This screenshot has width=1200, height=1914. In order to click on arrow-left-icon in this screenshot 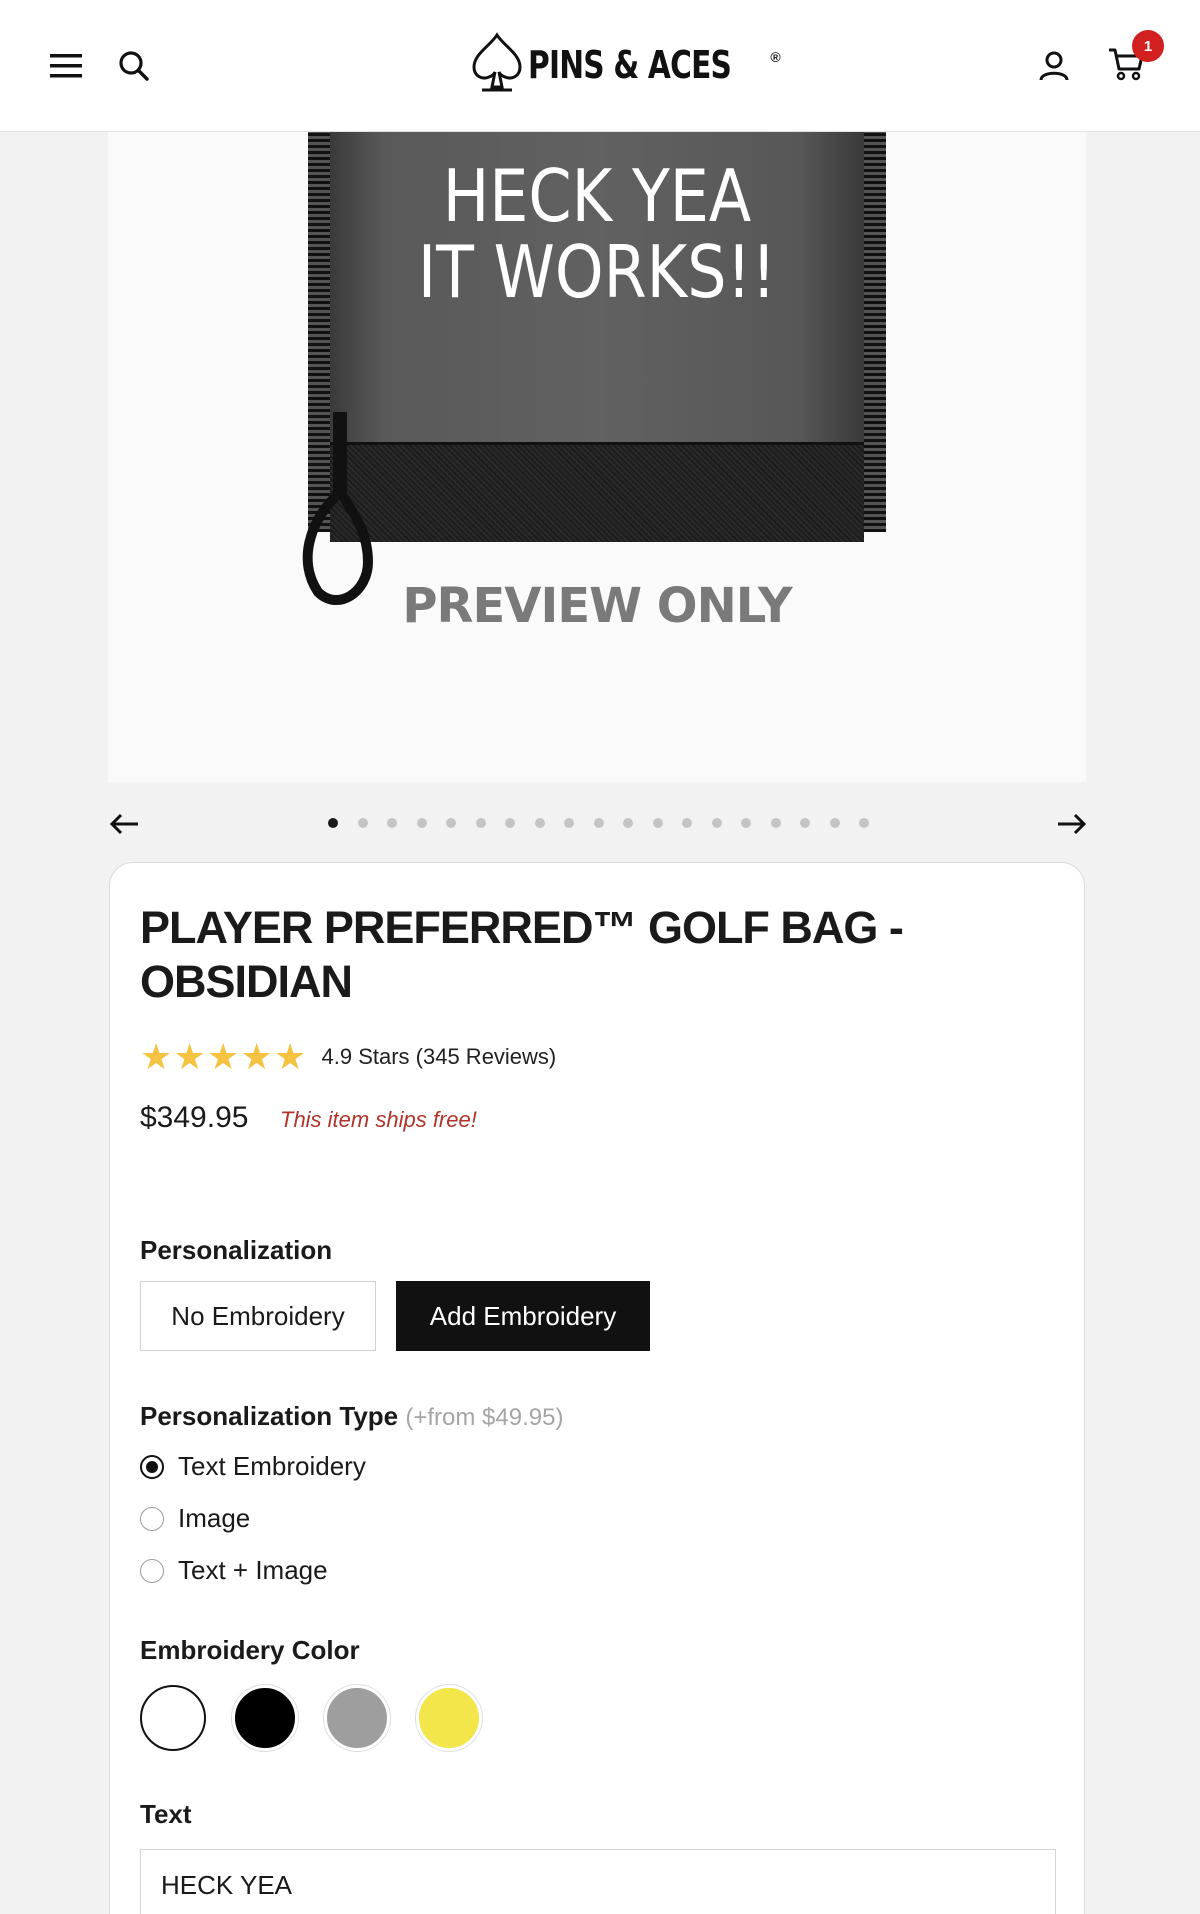, I will do `click(123, 824)`.